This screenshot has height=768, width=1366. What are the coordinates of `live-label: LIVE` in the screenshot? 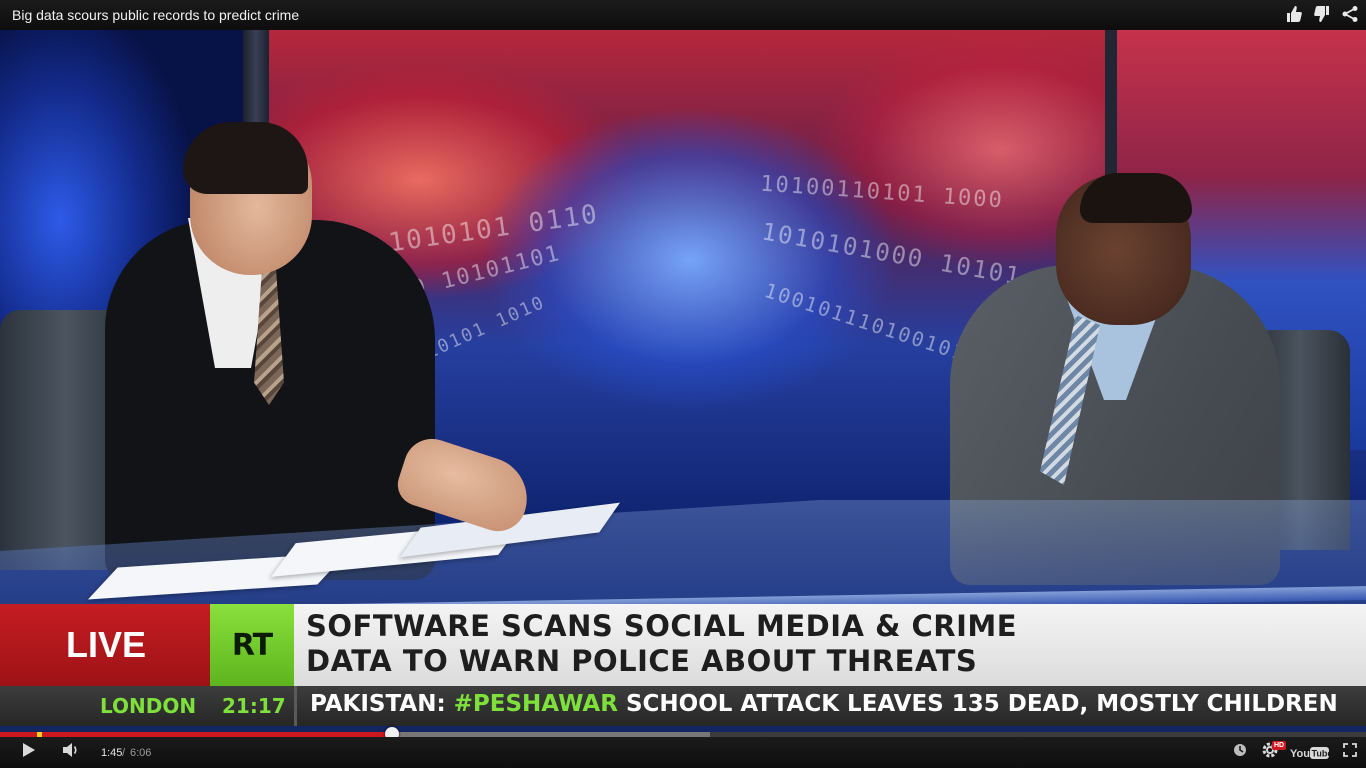 It's located at (106, 644).